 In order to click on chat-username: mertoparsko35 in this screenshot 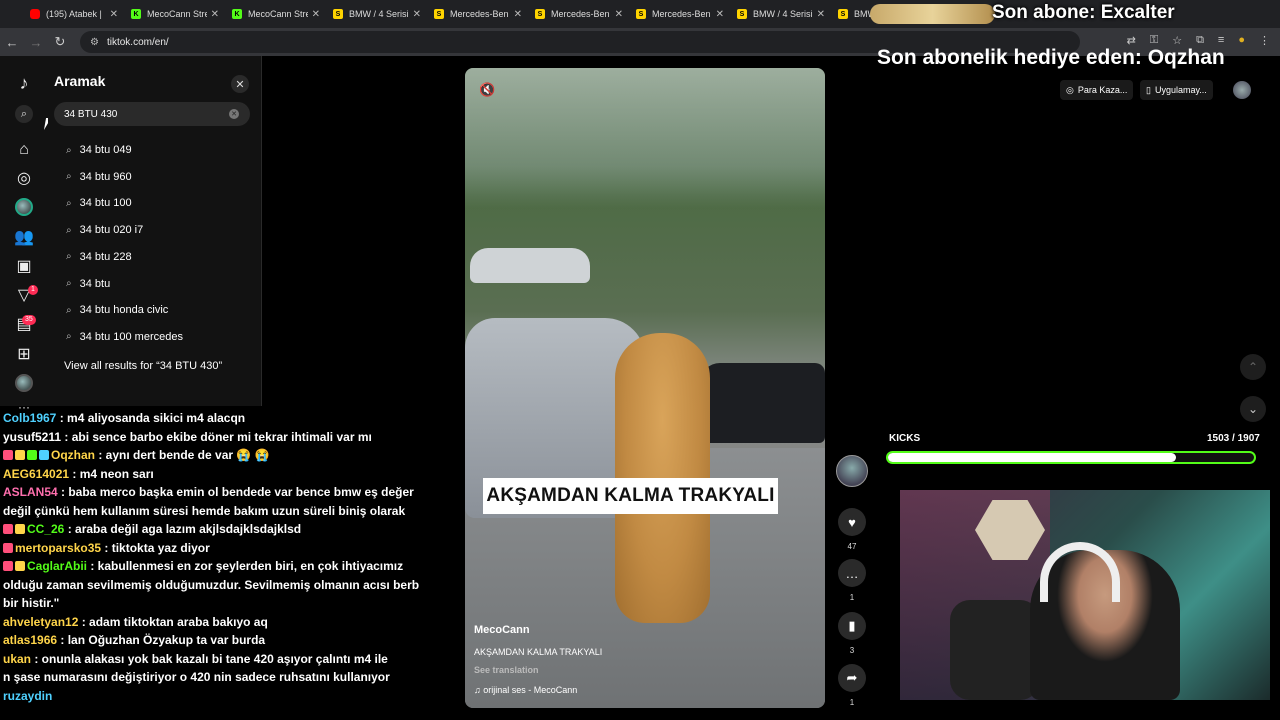, I will do `click(58, 548)`.